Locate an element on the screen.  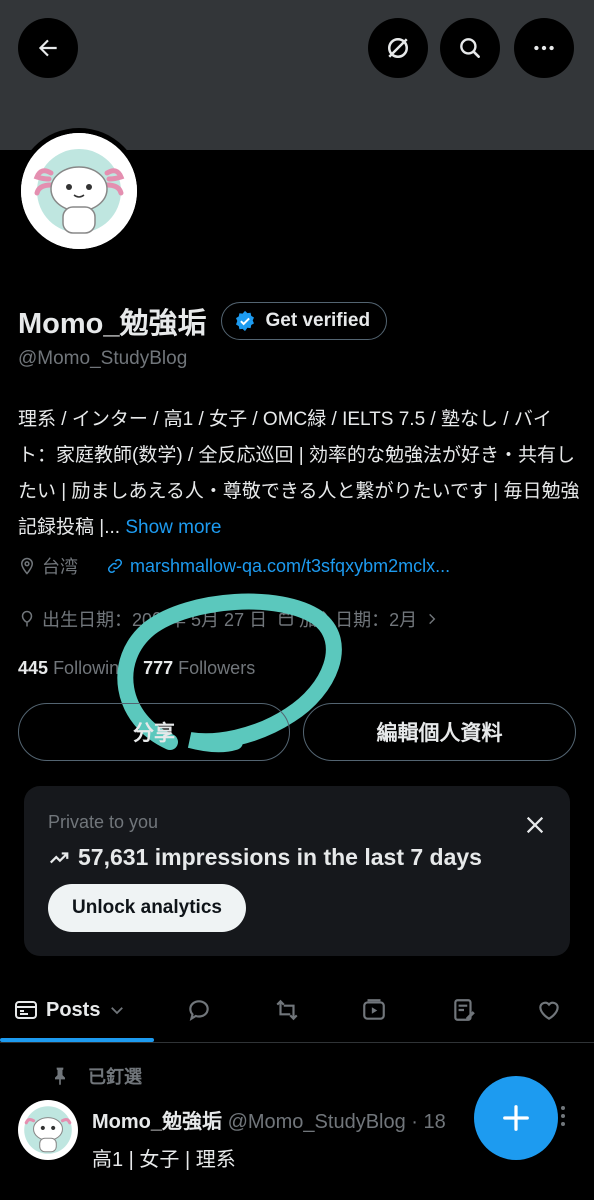
name-row: Momo_勉強垢 Get verified is located at coordinates (203, 321).